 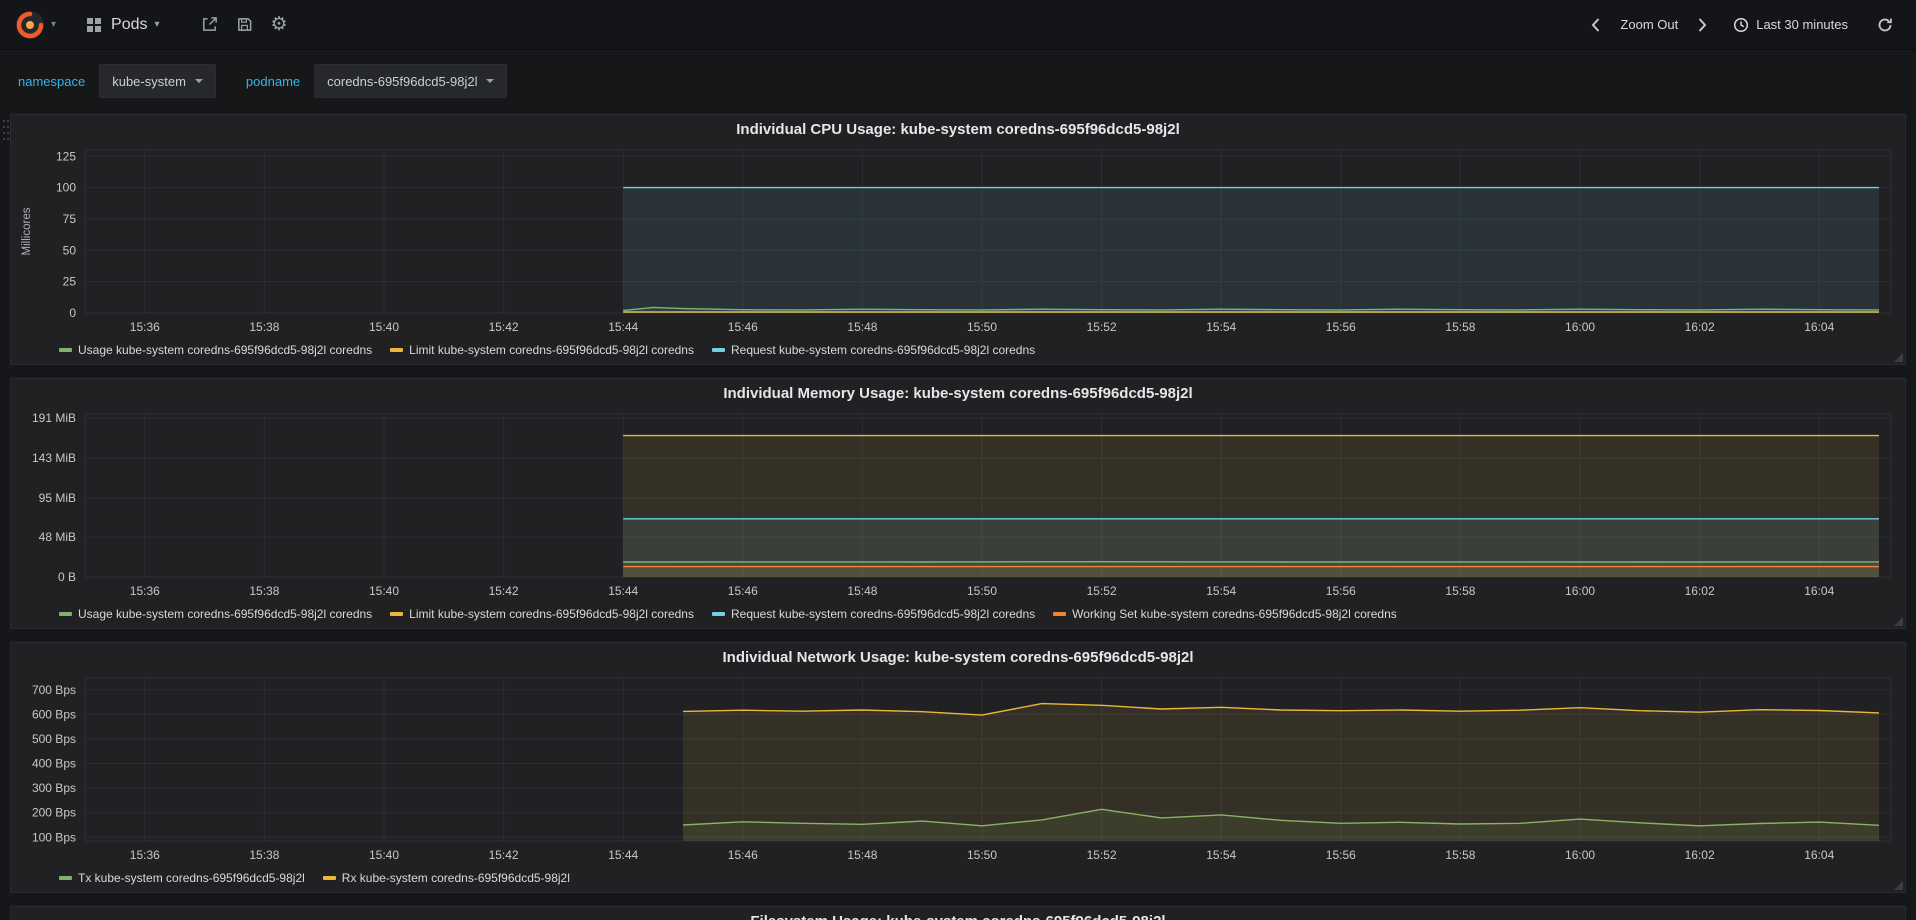 I want to click on variable-label-namespace: namespace, so click(x=52, y=81).